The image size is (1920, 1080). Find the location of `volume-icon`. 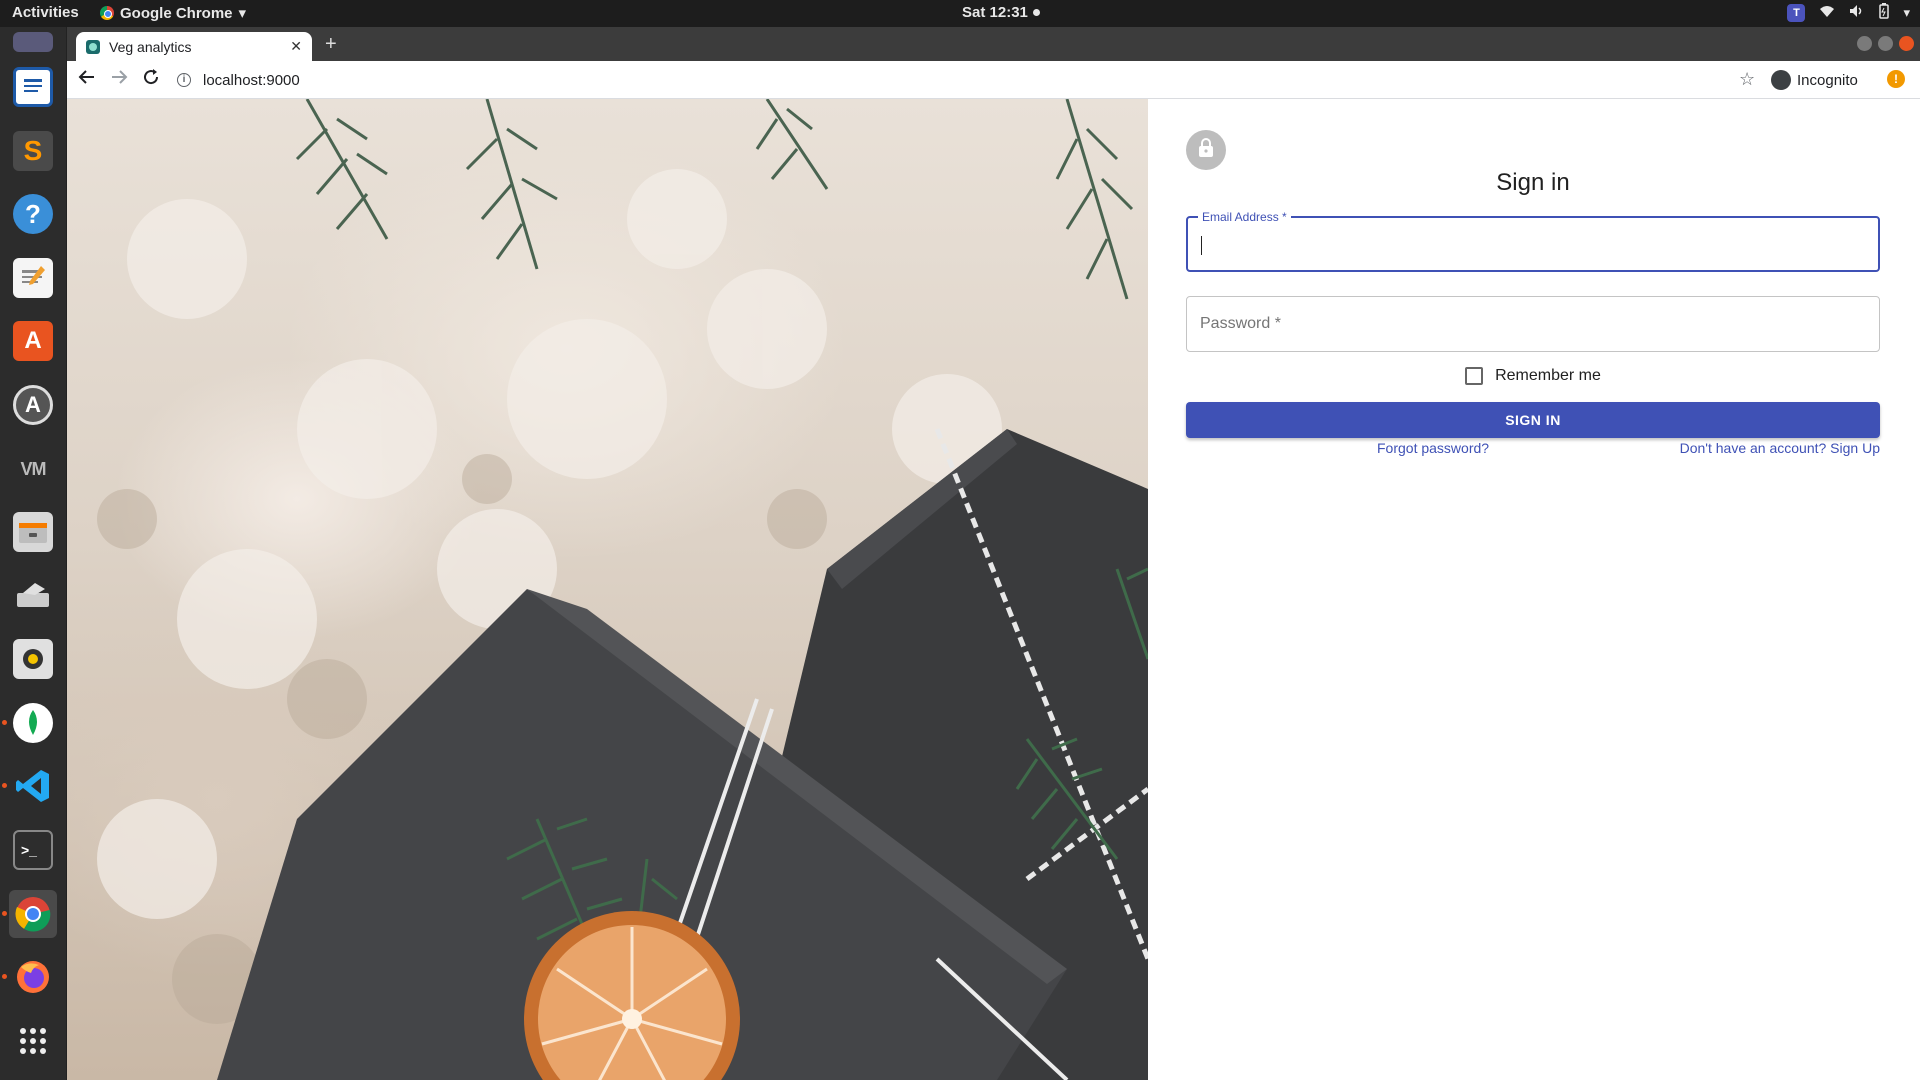

volume-icon is located at coordinates (1857, 12).